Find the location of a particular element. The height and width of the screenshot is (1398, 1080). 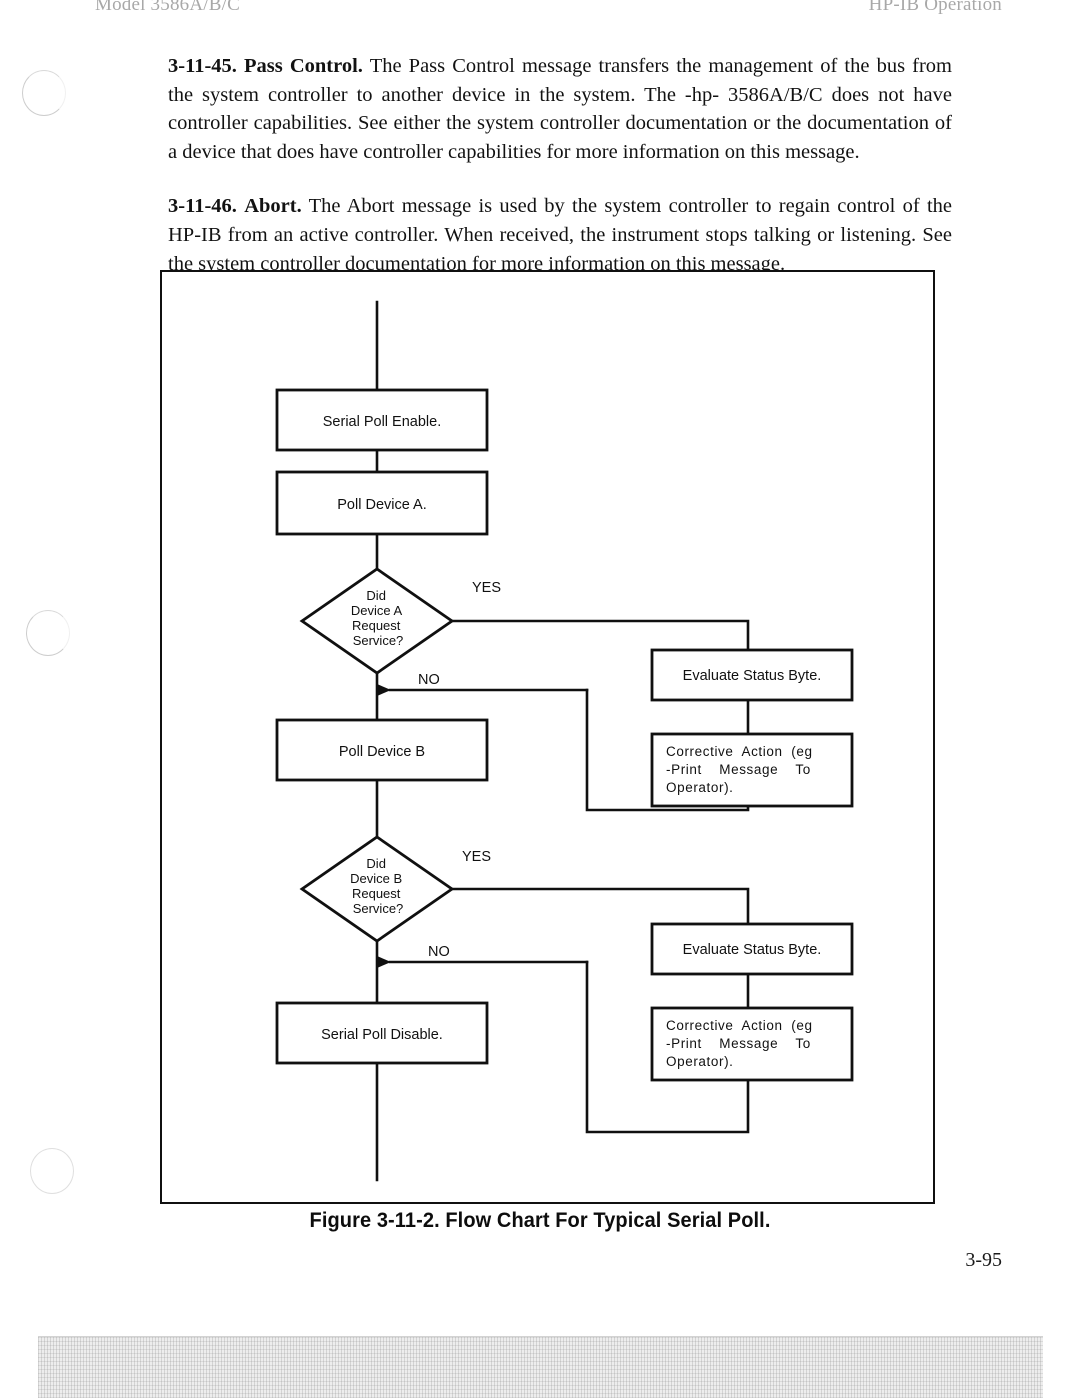

node-serial-poll-enable: Serial Poll Enable. is located at coordinates (382, 420).